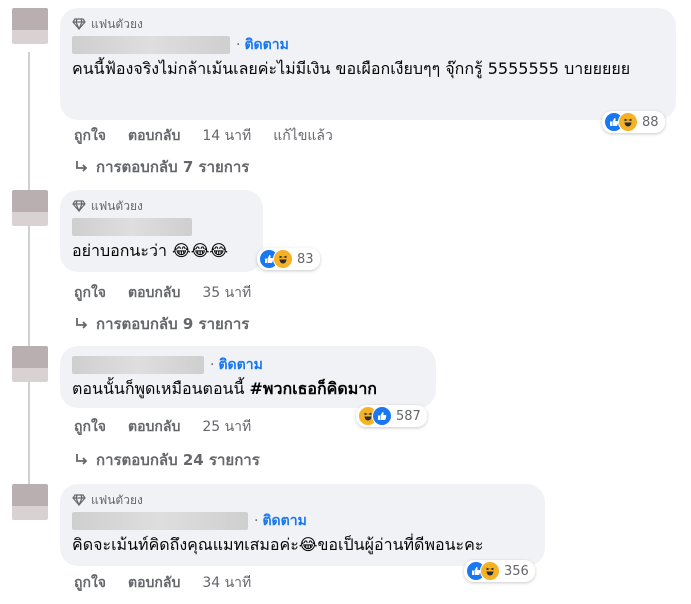 The image size is (691, 604). I want to click on comment-bubble: แฟนตัวยง อย่าบอกนะว่า 😂😂😂, so click(161, 231).